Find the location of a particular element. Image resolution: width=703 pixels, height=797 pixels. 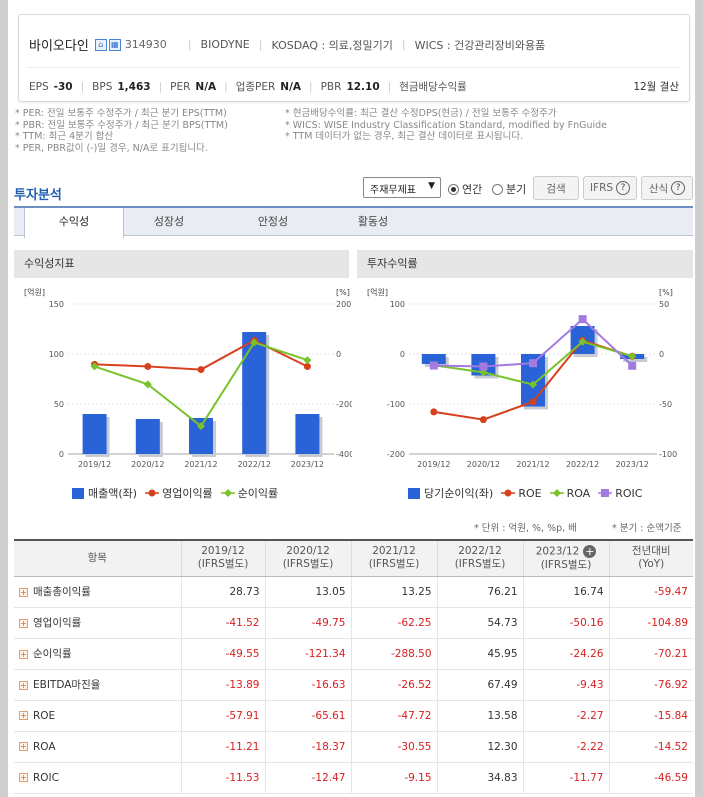

table-cell: 76.21 is located at coordinates (479, 592).